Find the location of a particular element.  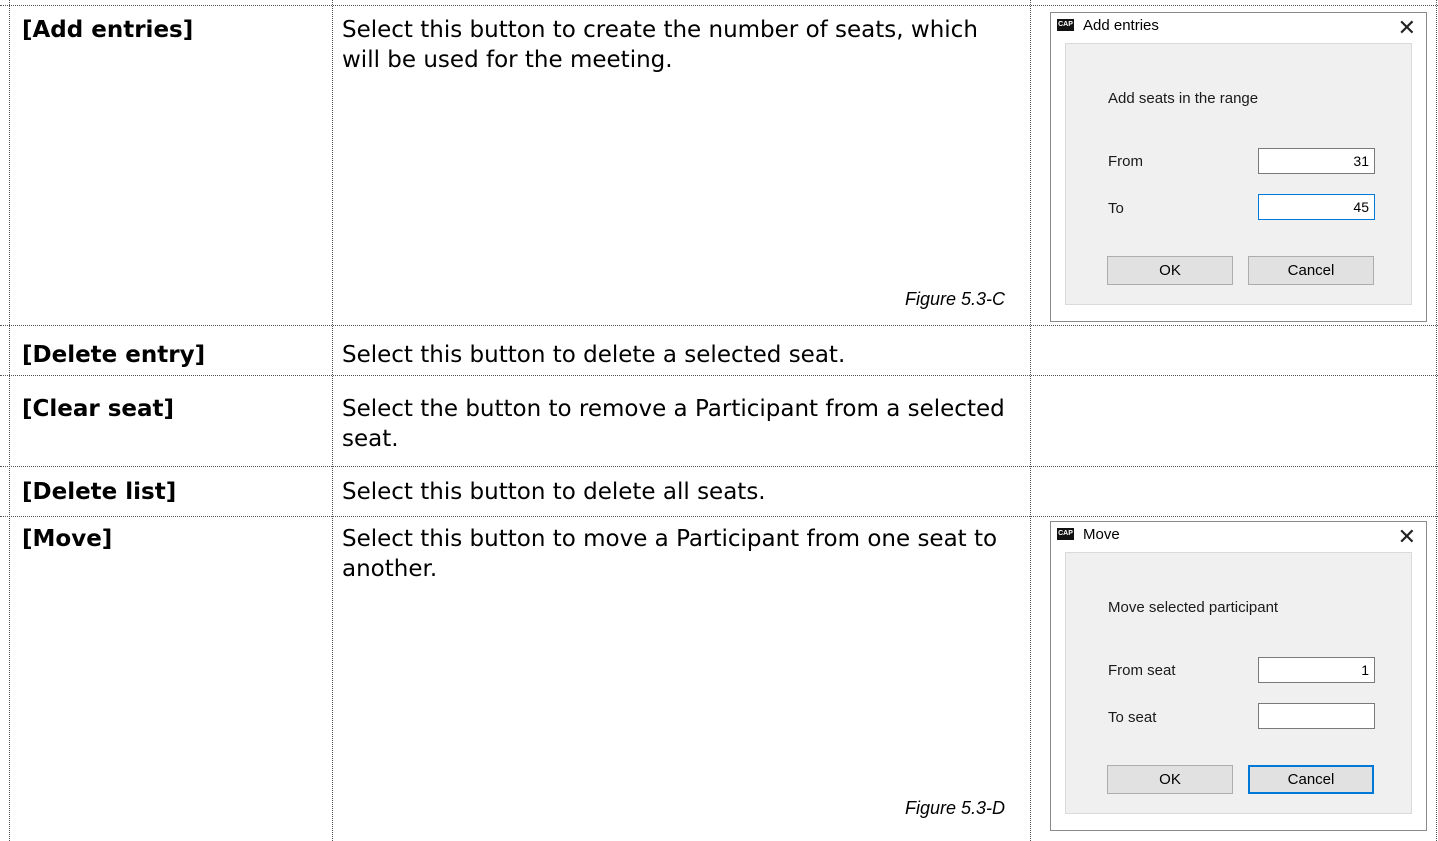

to-field: 45 is located at coordinates (1316, 207).